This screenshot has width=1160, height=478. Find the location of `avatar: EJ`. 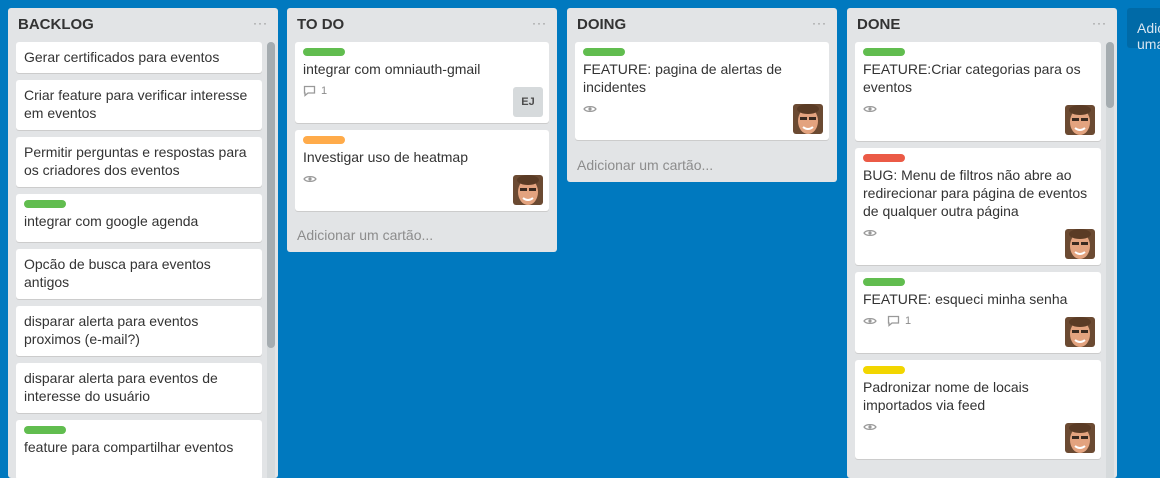

avatar: EJ is located at coordinates (528, 102).